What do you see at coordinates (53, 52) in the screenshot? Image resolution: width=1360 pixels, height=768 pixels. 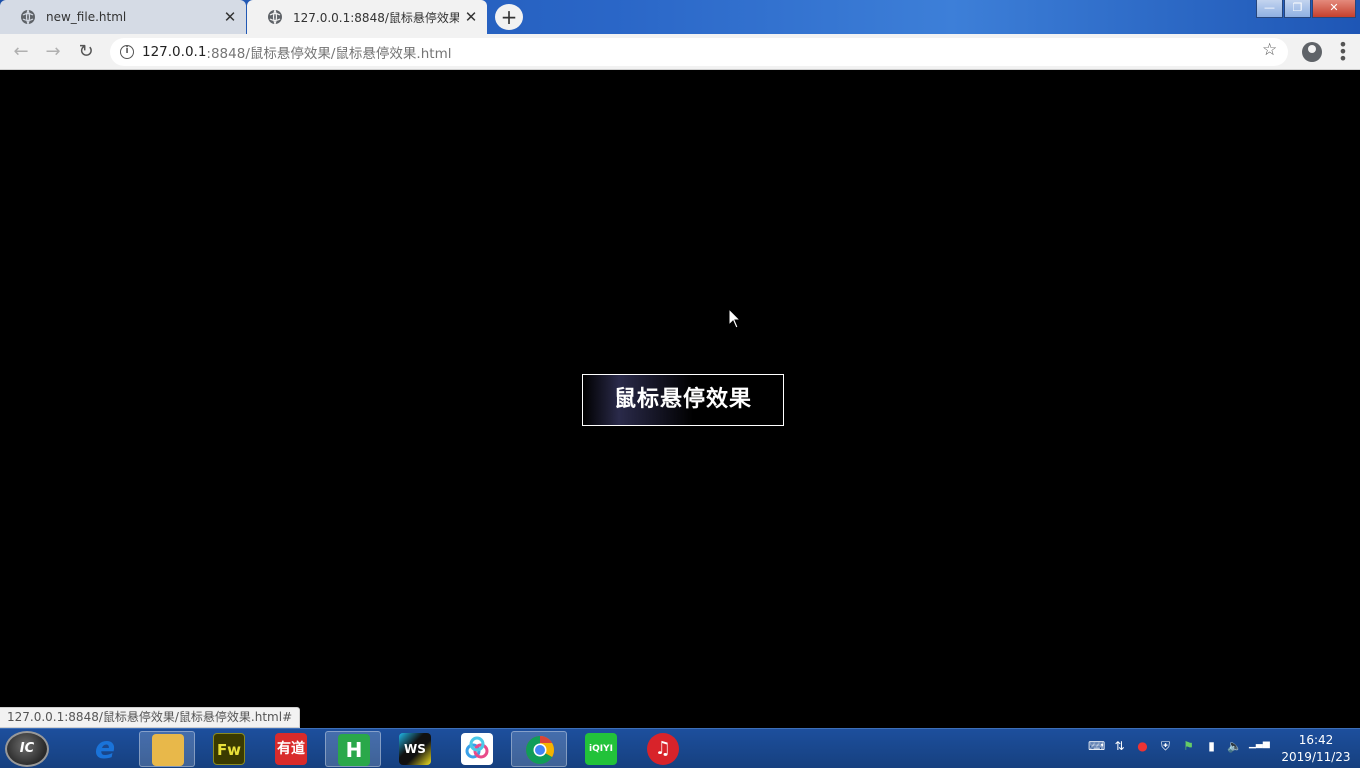 I see `forward-button: →` at bounding box center [53, 52].